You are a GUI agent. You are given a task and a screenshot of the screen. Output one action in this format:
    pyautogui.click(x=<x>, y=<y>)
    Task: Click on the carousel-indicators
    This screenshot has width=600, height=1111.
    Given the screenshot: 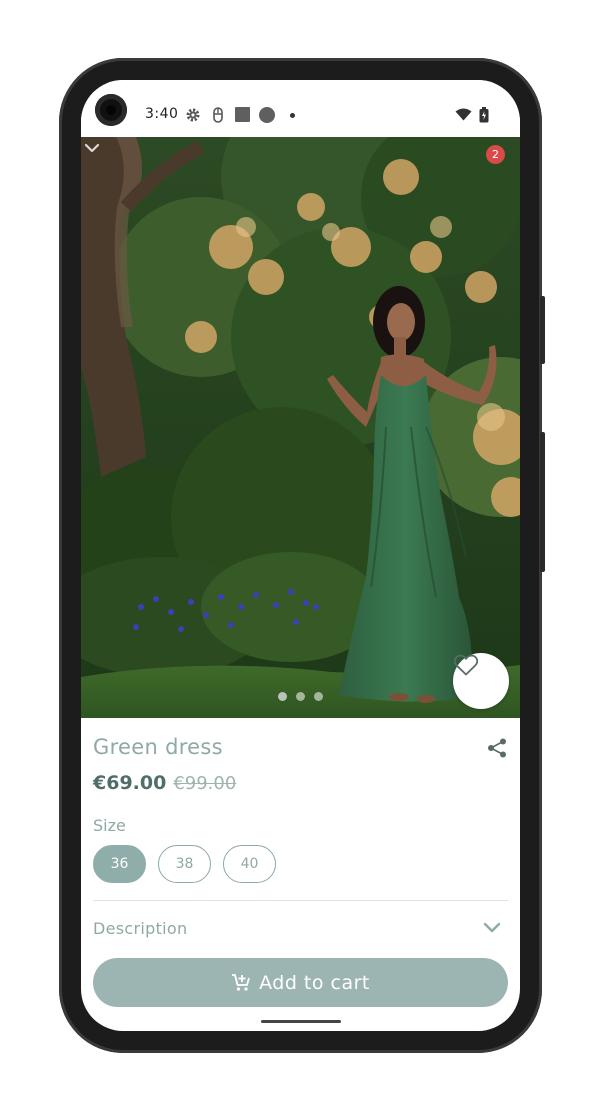 What is the action you would take?
    pyautogui.click(x=300, y=696)
    